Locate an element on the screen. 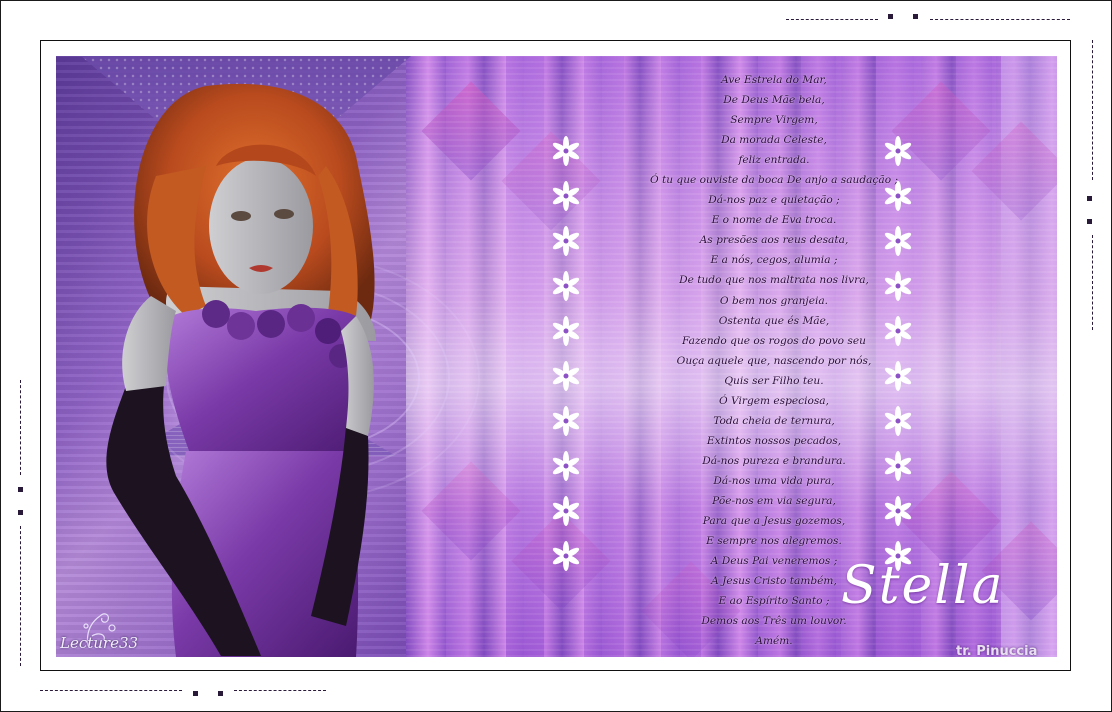  poem-line: Toda cheia de ternura, is located at coordinates (774, 420).